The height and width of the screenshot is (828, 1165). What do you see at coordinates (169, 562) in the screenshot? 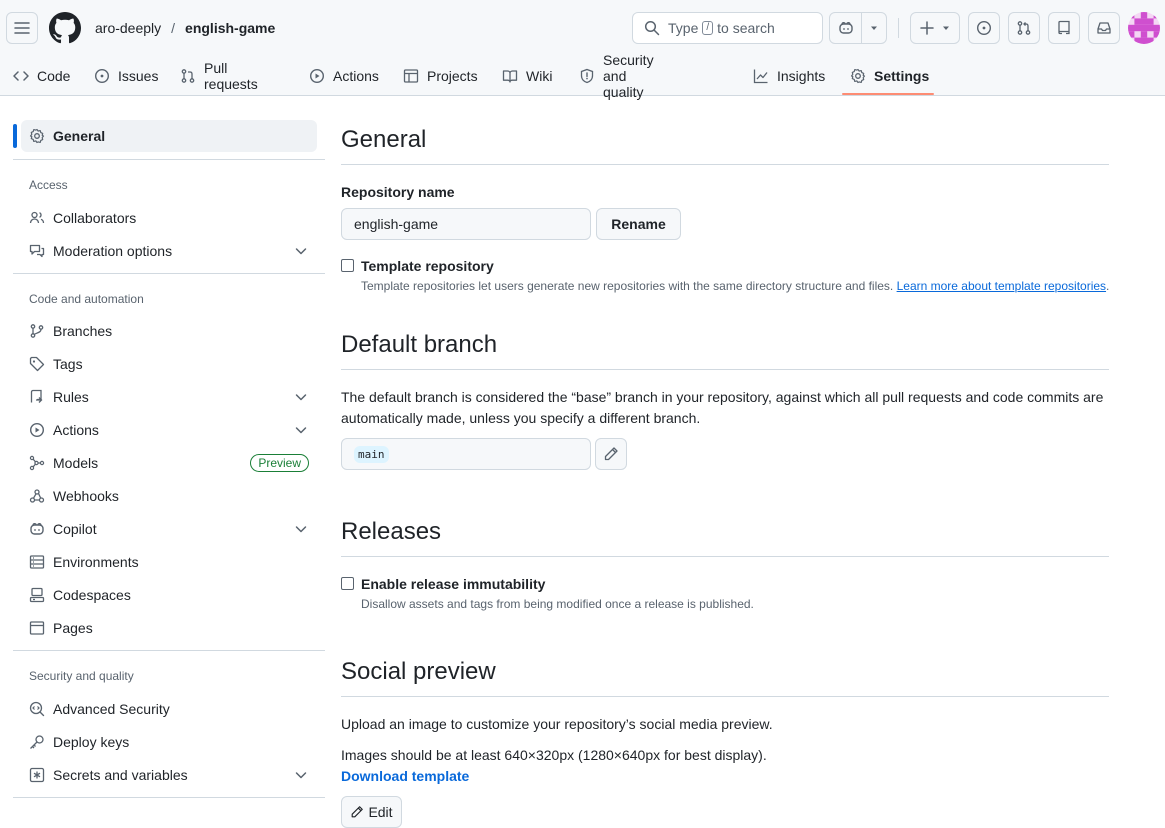
I see `sidebar-item-environments: Environments` at bounding box center [169, 562].